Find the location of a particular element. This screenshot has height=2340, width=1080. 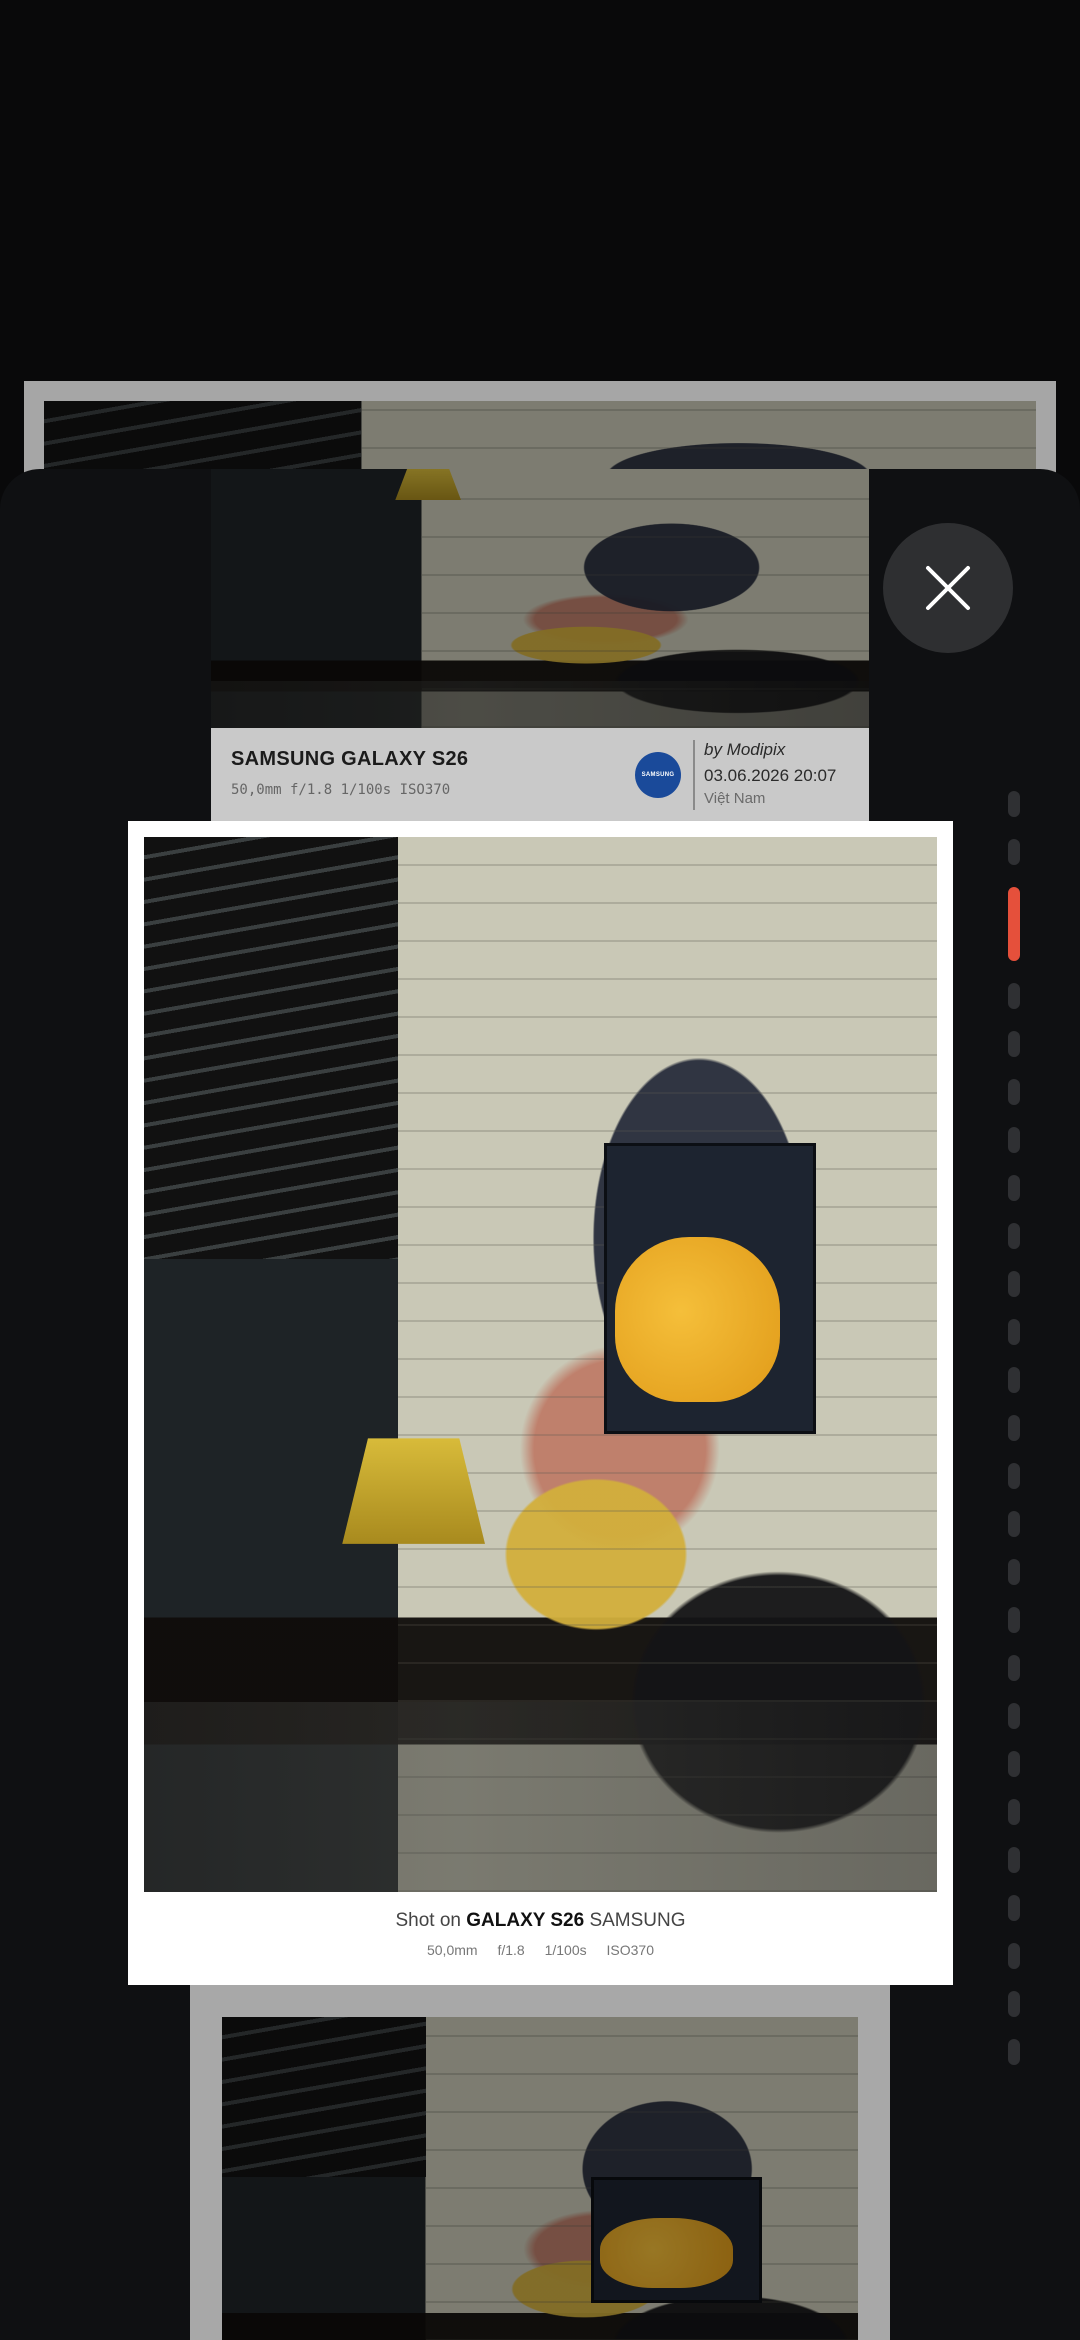

next-photo-card is located at coordinates (540, 2162).